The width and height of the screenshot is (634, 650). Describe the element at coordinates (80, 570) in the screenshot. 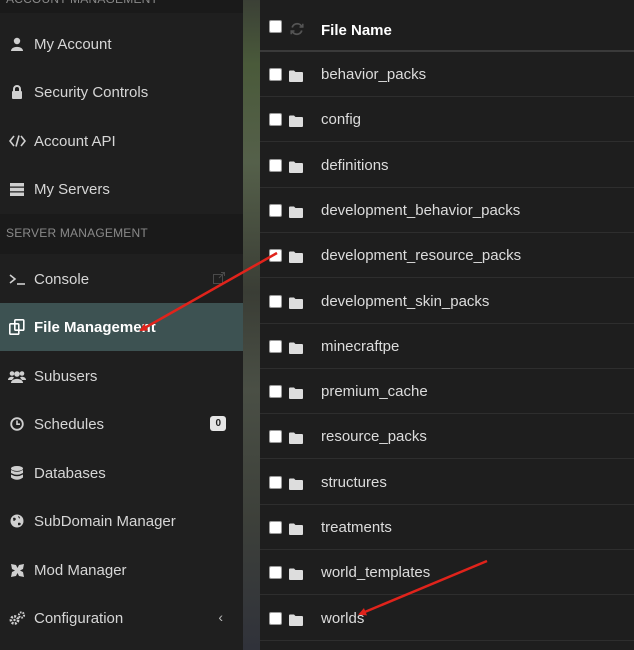

I see `nav-mod-manager-label: Mod Manager` at that location.